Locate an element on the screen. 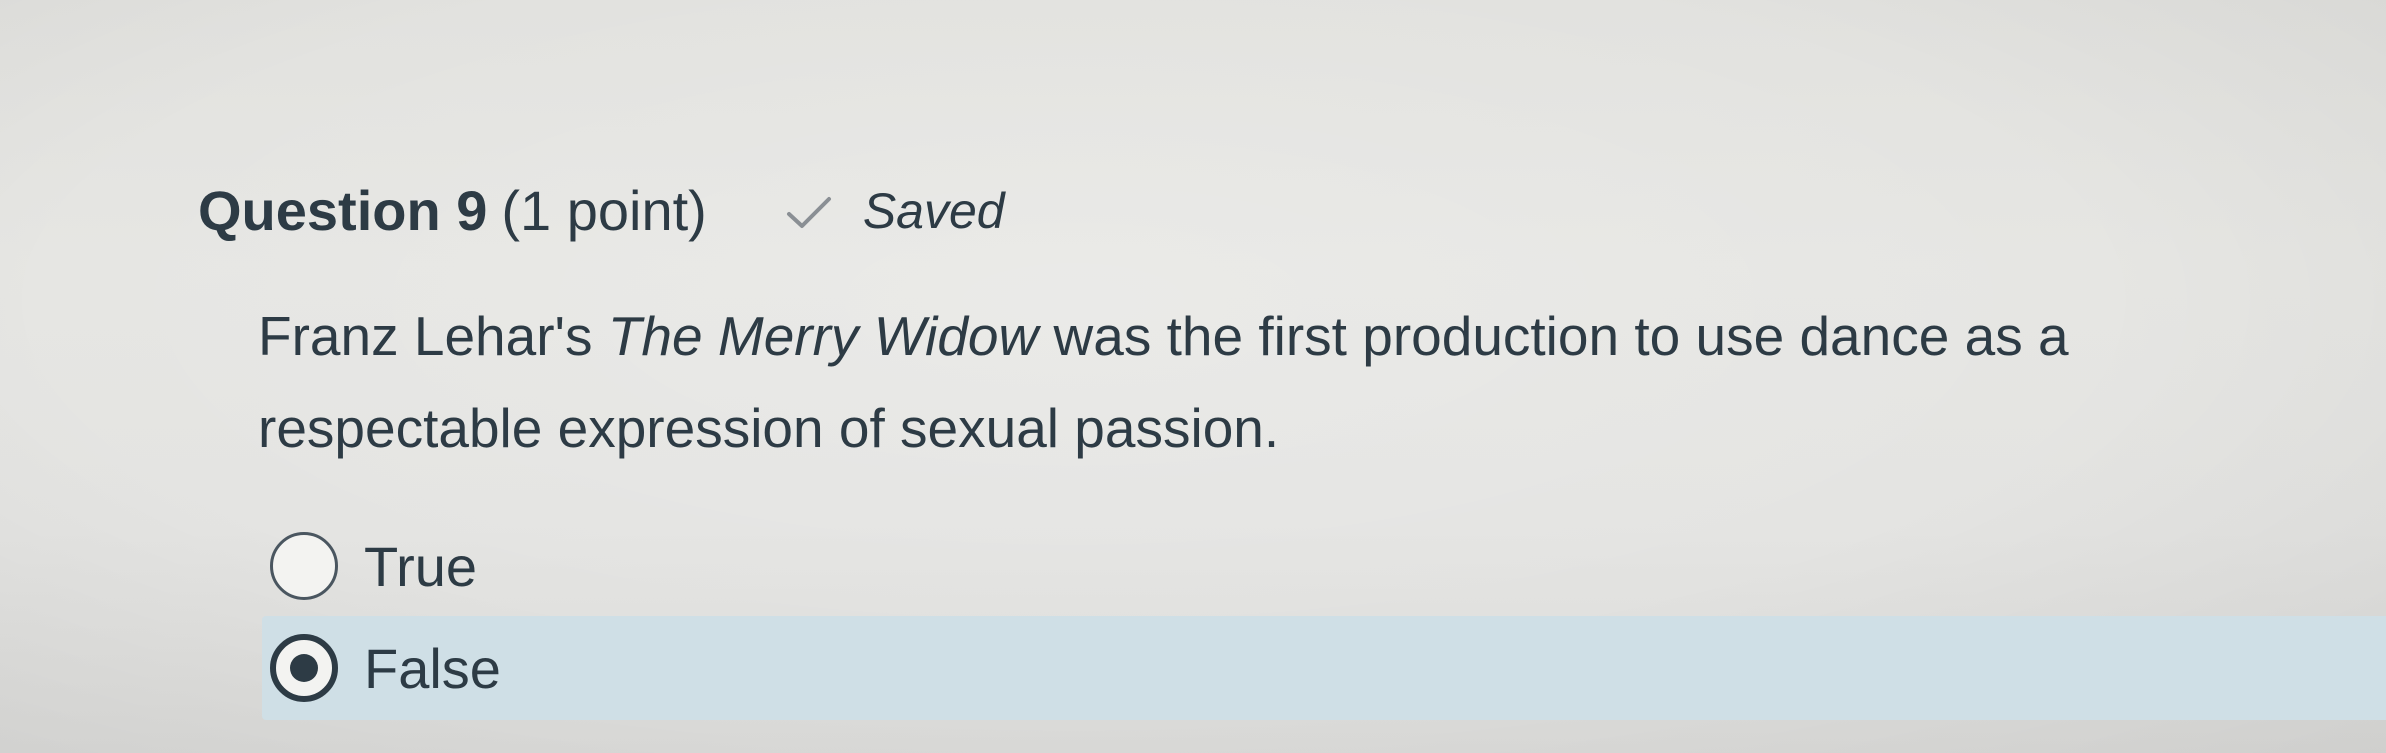  answer-label-true: True is located at coordinates (420, 566).